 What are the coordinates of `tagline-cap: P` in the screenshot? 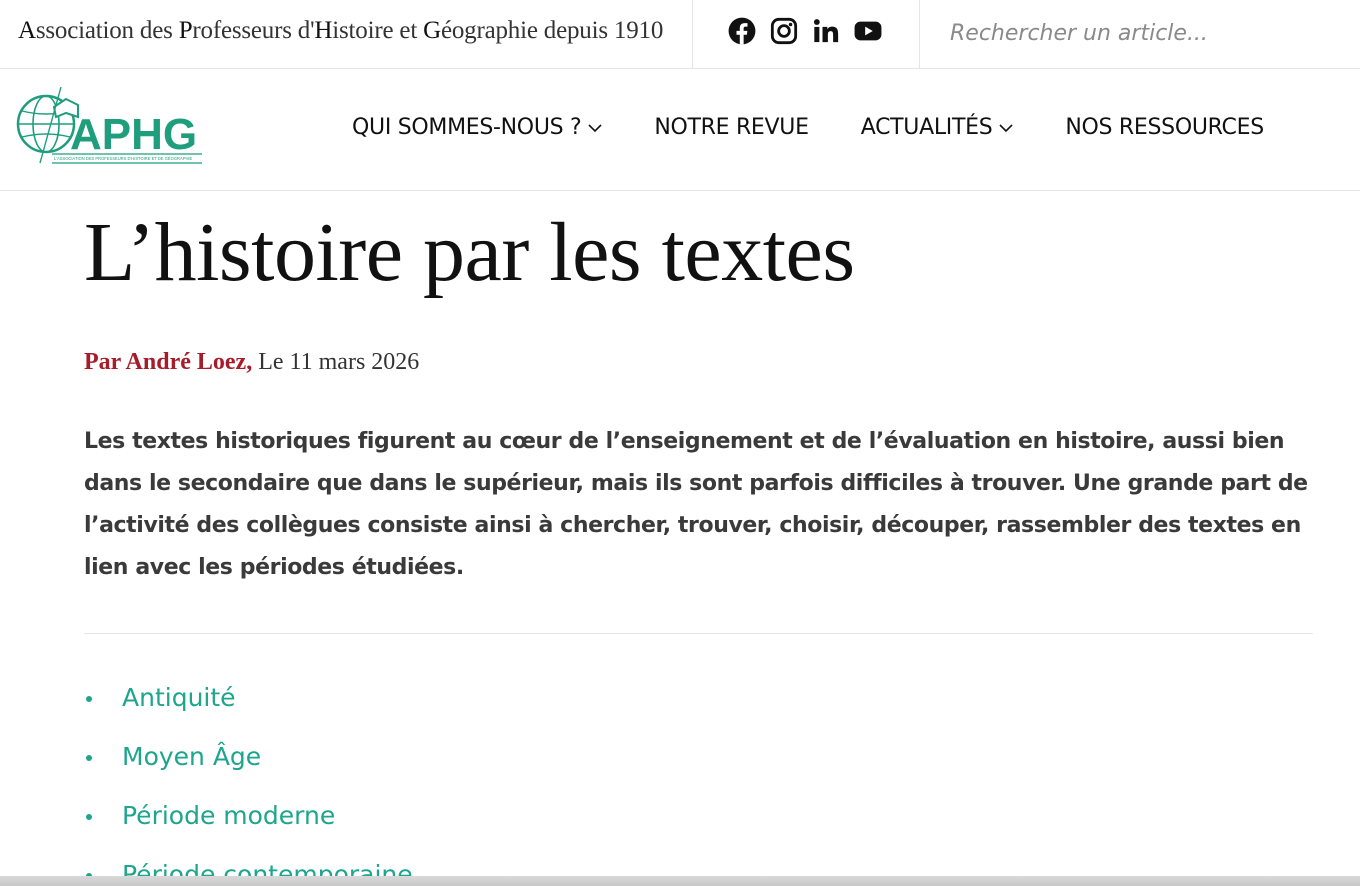 It's located at (185, 30).